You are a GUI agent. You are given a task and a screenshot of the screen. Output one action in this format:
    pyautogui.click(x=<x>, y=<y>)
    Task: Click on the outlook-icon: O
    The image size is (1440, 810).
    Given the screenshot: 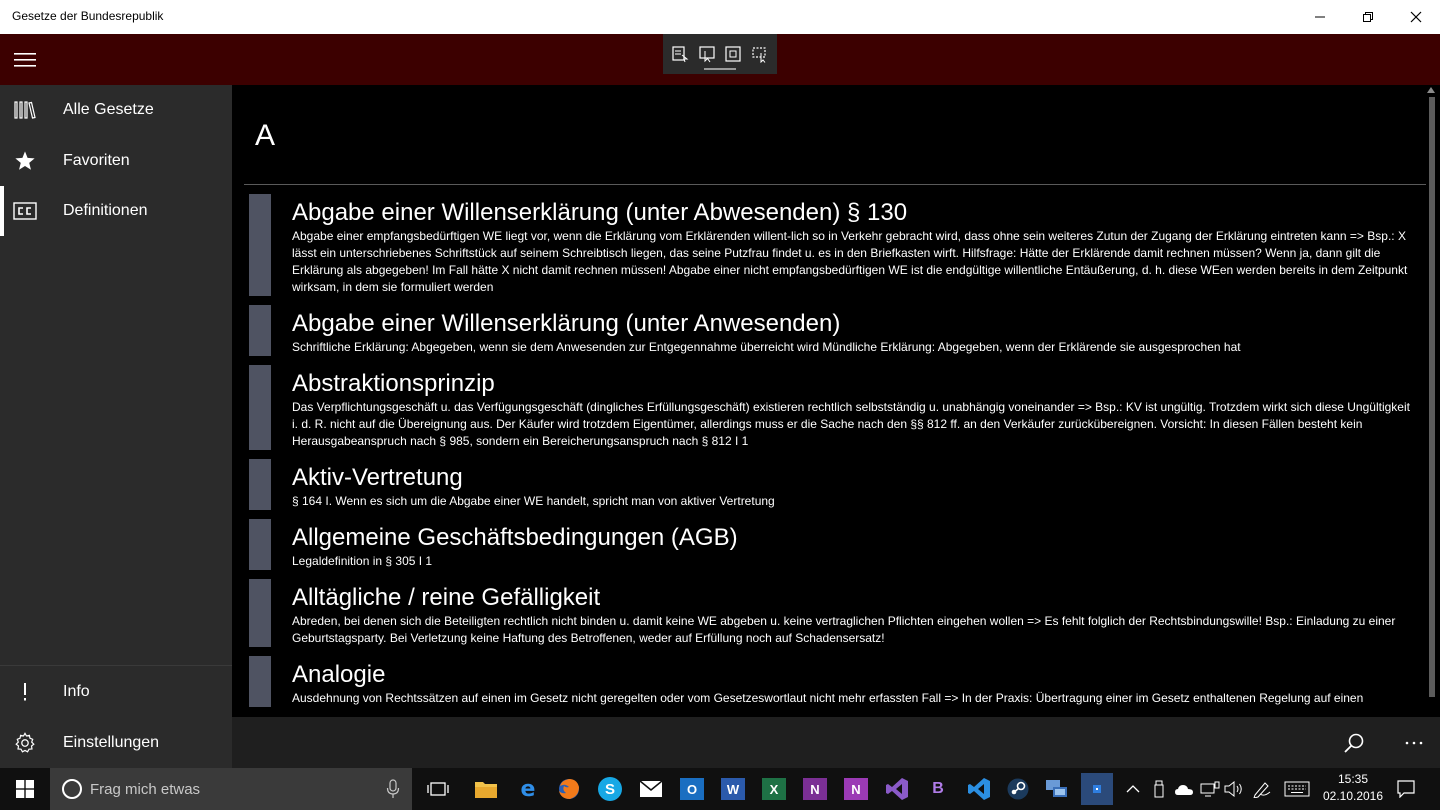 What is the action you would take?
    pyautogui.click(x=692, y=789)
    